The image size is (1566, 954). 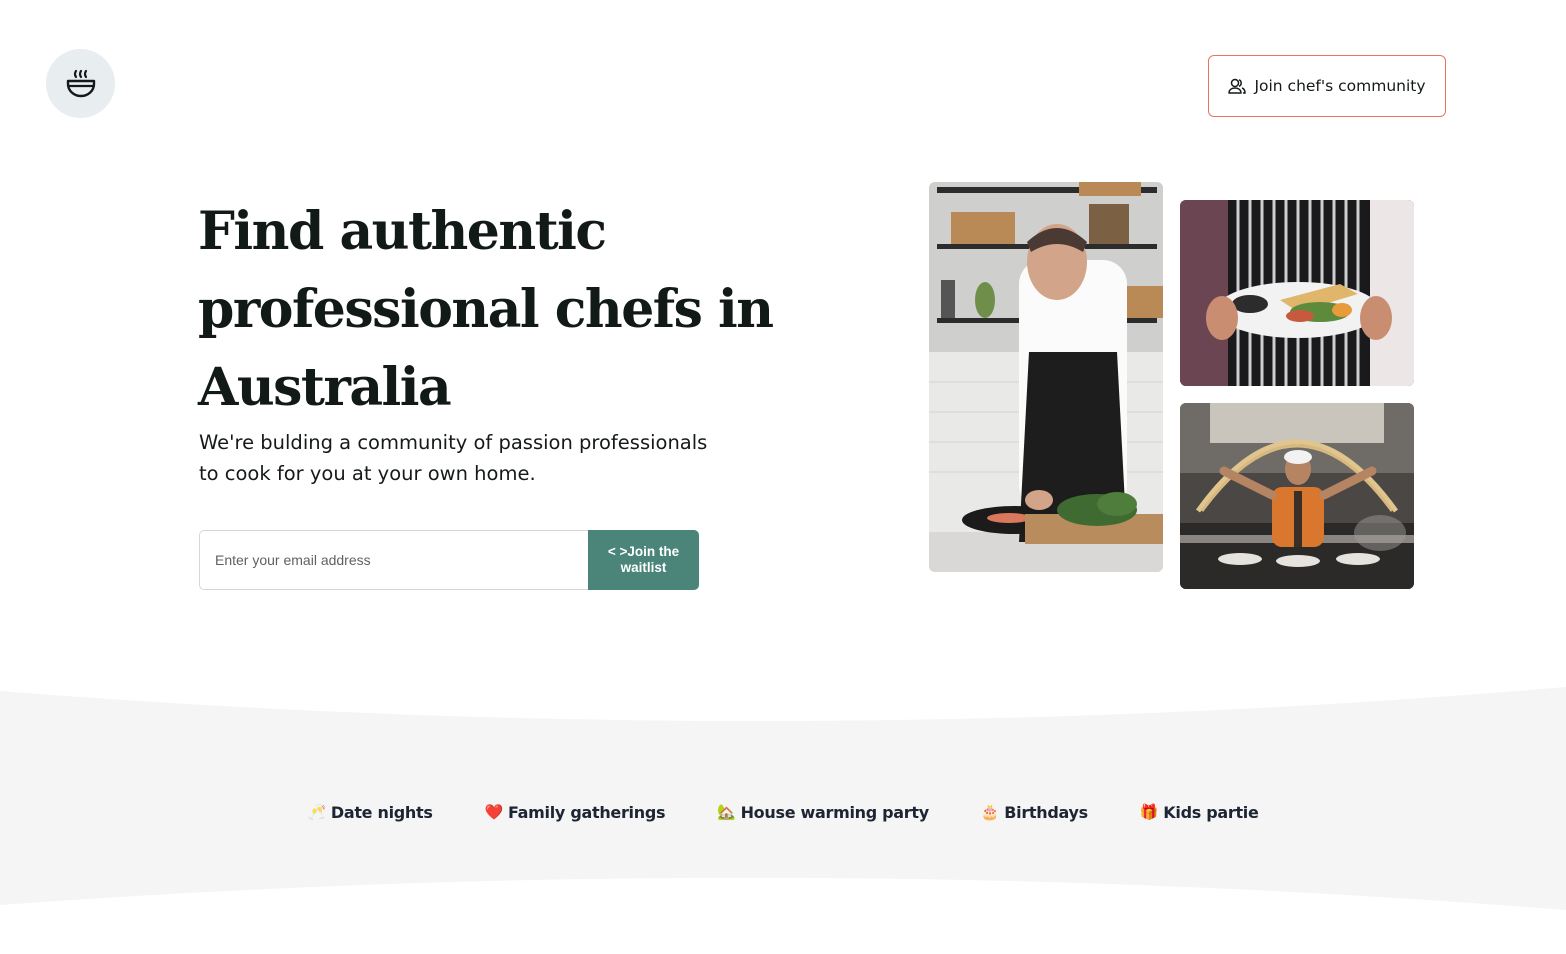 What do you see at coordinates (381, 812) in the screenshot?
I see `occasion-label: Date nights` at bounding box center [381, 812].